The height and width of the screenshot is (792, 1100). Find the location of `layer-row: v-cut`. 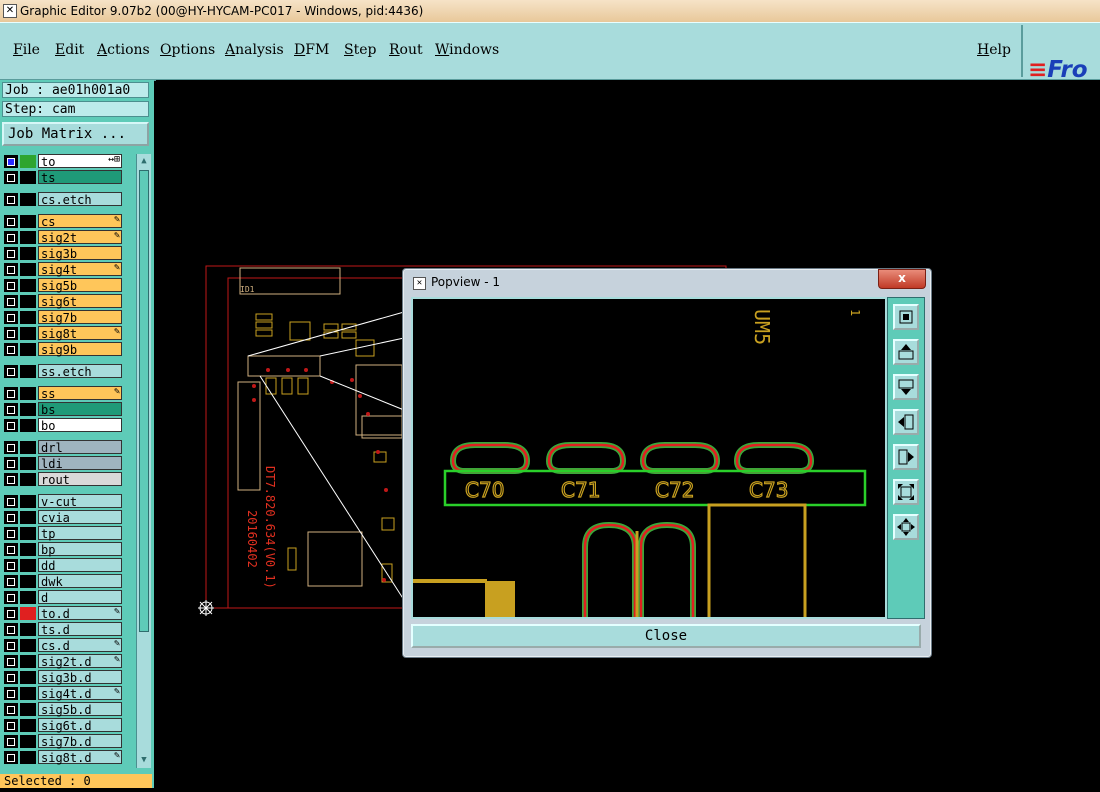

layer-row: v-cut is located at coordinates (63, 501).